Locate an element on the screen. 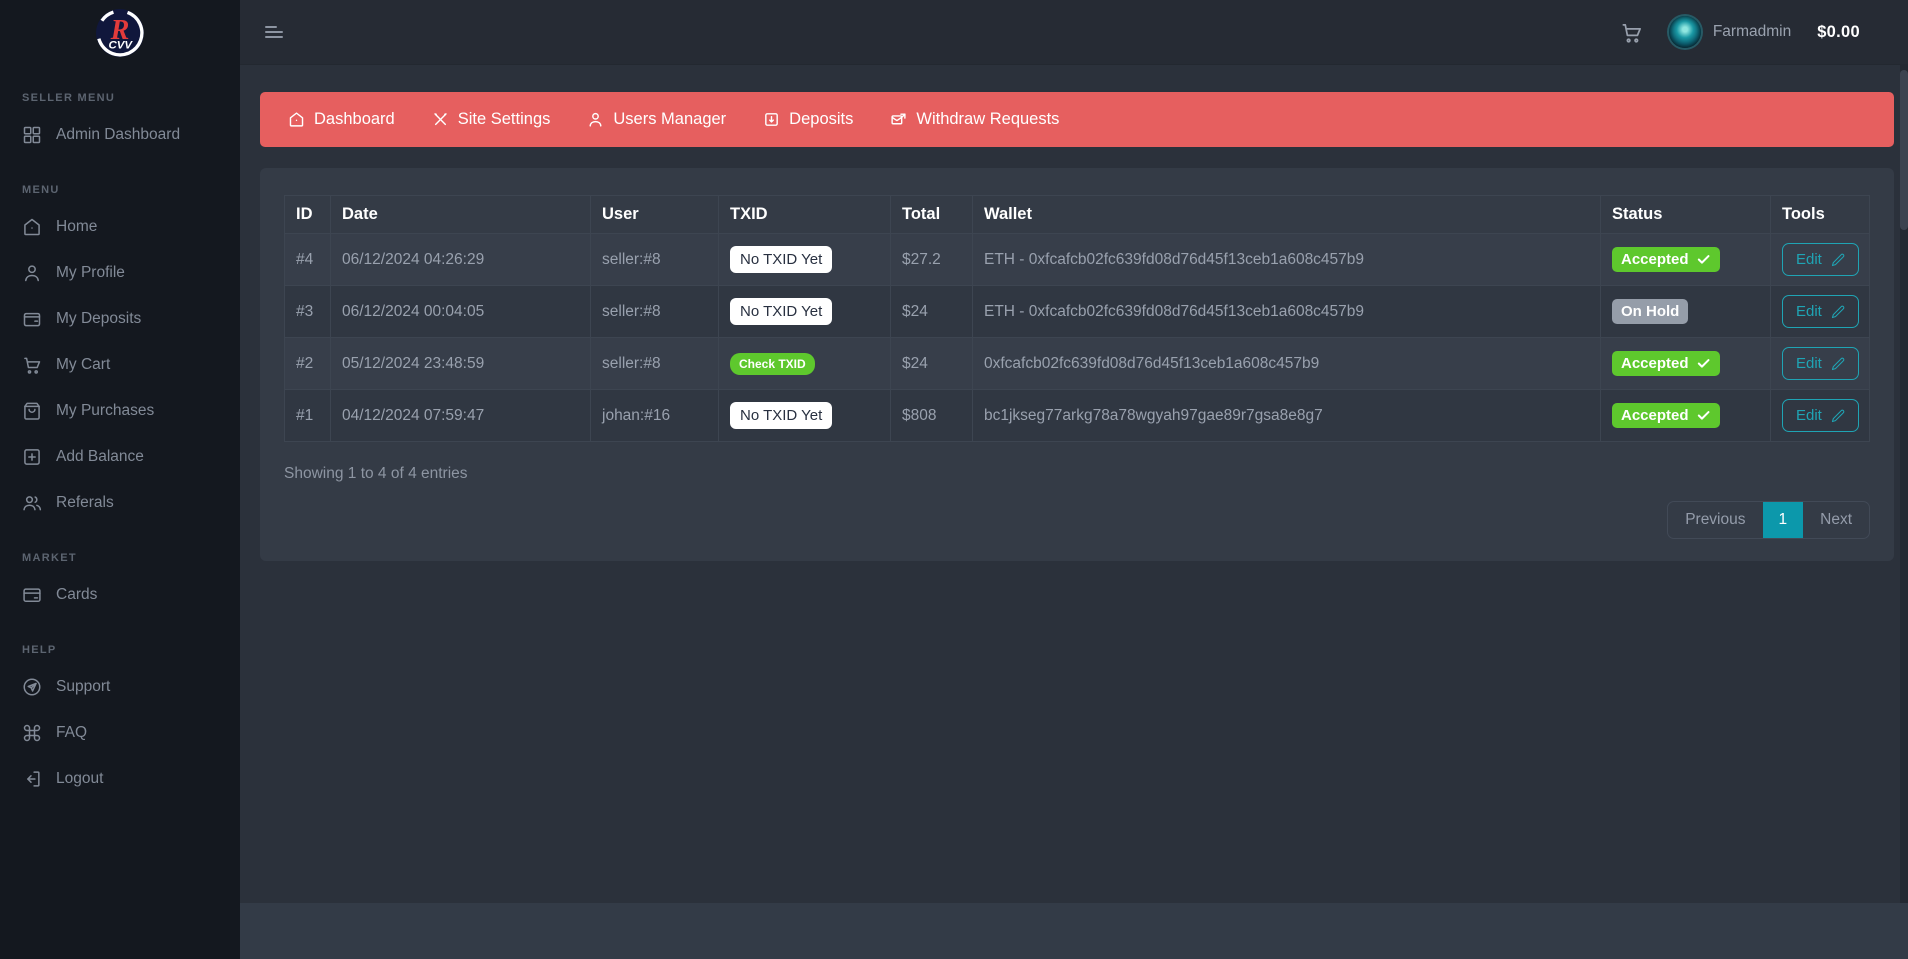 The height and width of the screenshot is (959, 1908). nav-item-users-manager: Users Manager is located at coordinates (656, 119).